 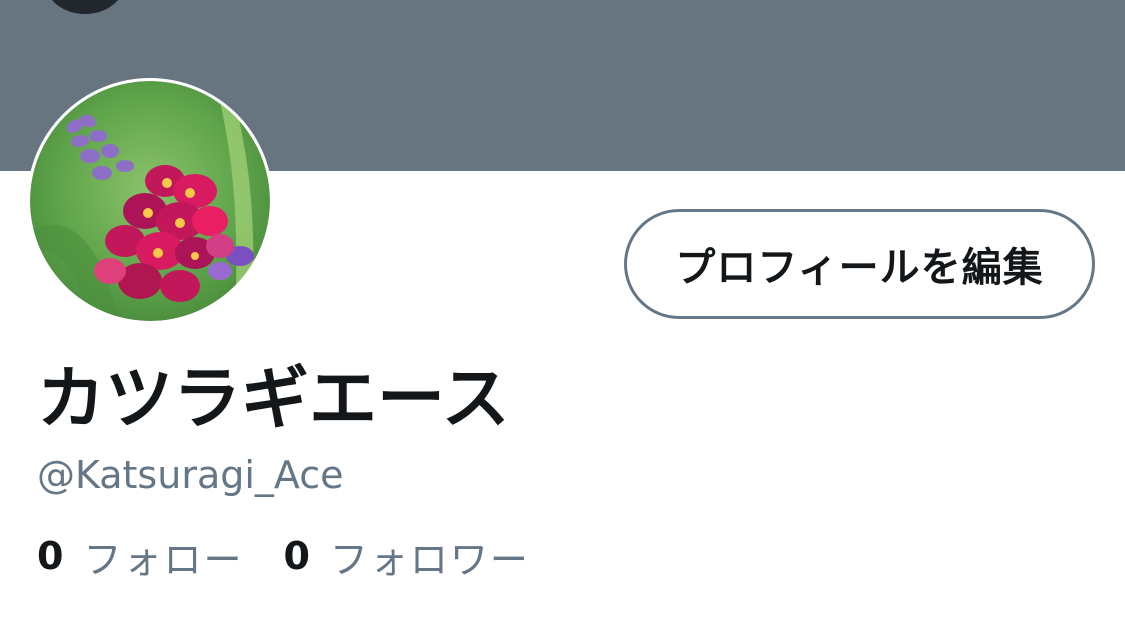 What do you see at coordinates (296, 556) in the screenshot?
I see `followers-count: 0` at bounding box center [296, 556].